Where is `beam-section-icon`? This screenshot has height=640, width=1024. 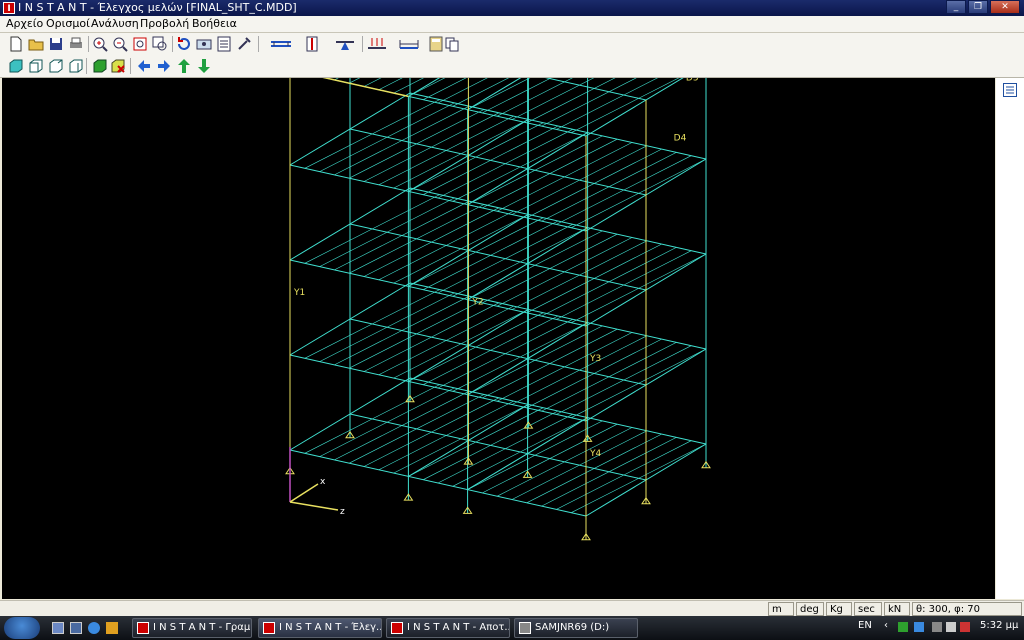
beam-section-icon is located at coordinates (281, 44).